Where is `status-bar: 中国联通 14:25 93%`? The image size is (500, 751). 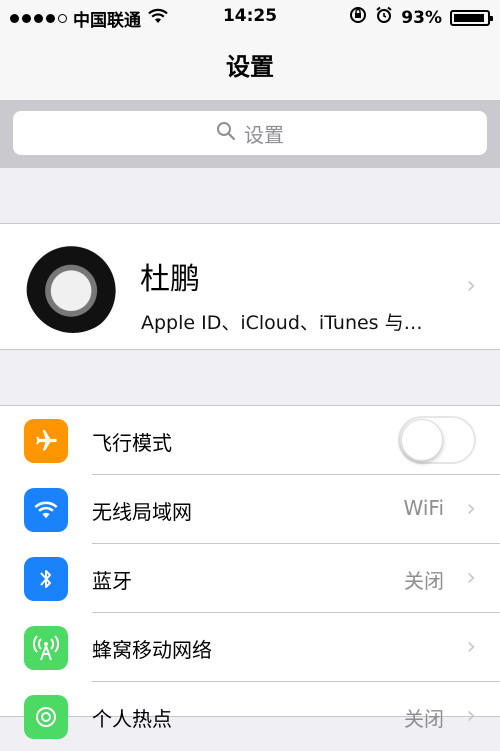
status-bar: 中国联通 14:25 93% is located at coordinates (250, 17).